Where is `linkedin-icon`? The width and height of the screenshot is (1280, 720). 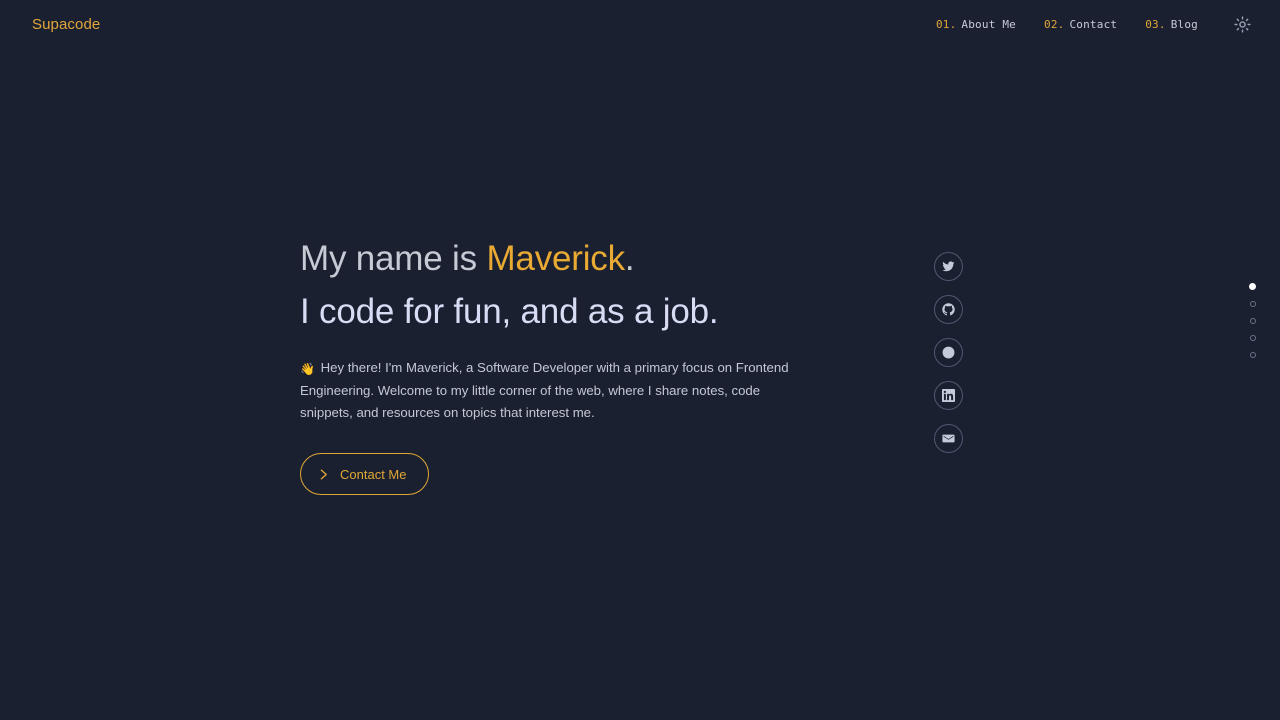 linkedin-icon is located at coordinates (948, 395).